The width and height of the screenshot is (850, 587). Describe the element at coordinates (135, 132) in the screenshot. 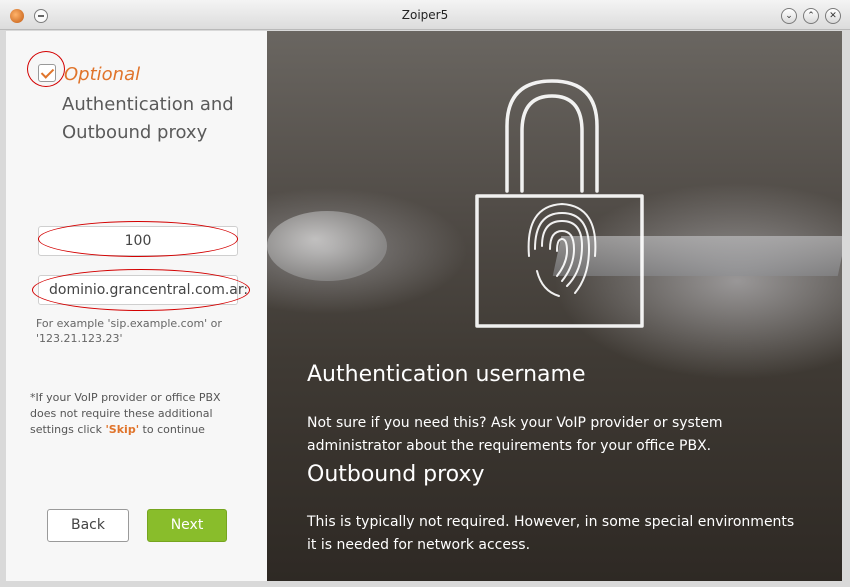

I see `page-title-line2: Outbound proxy` at that location.